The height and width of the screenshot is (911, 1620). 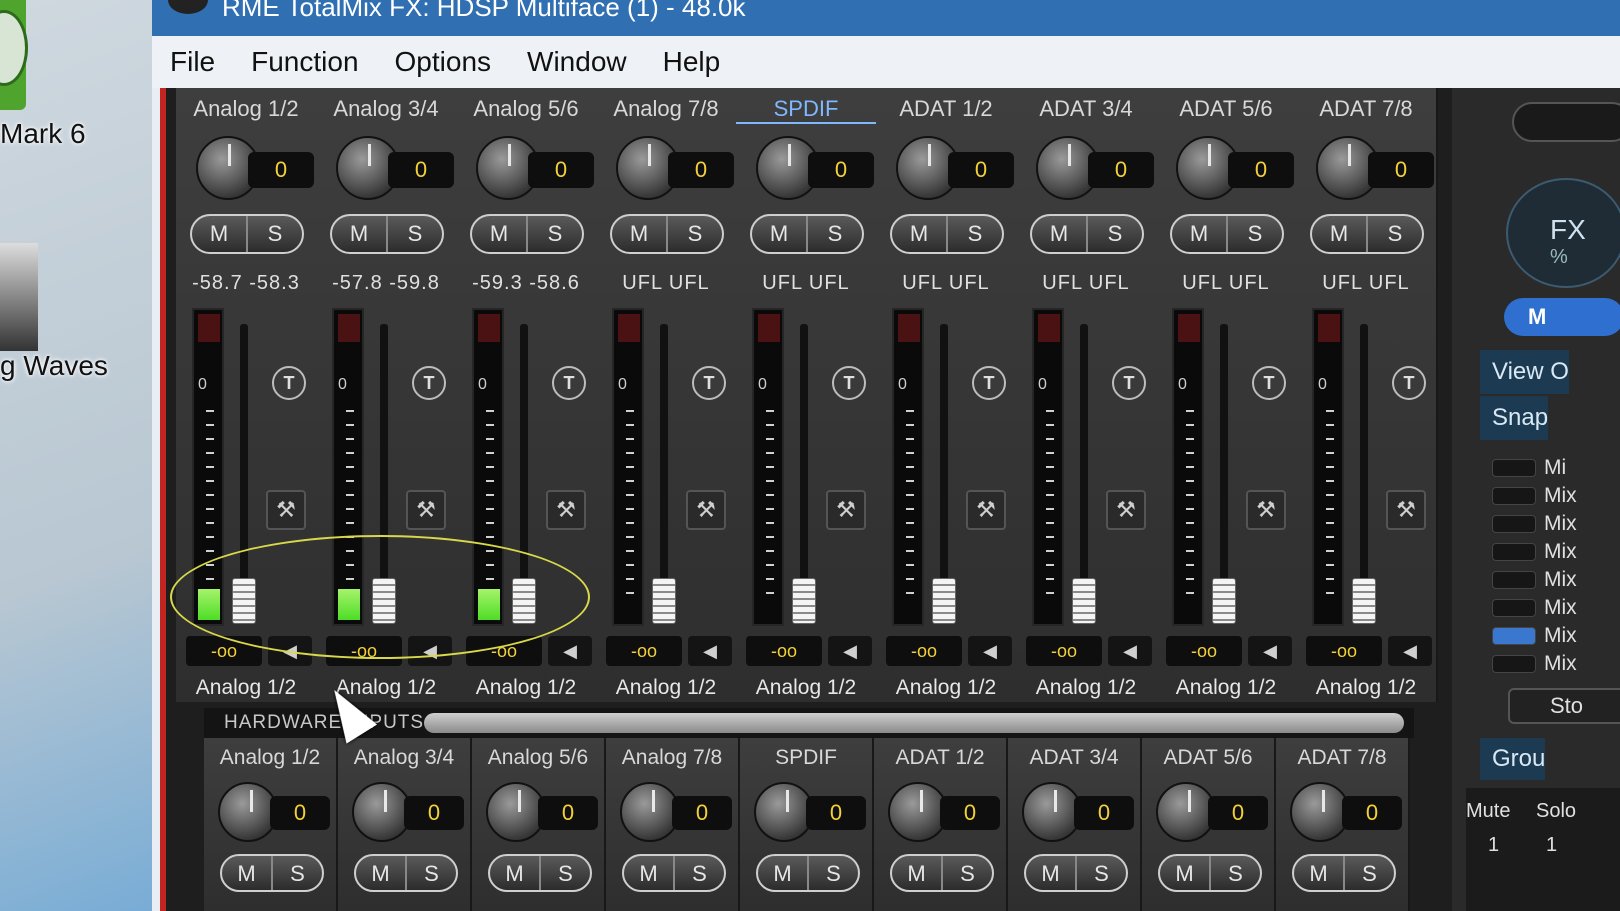 I want to click on desktop-icon-label-2: g Waves, so click(x=54, y=366).